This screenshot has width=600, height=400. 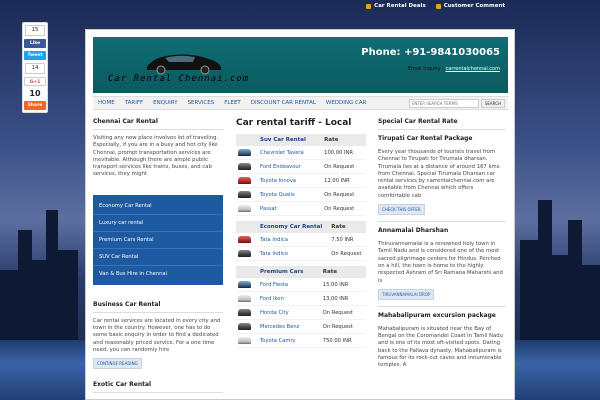 I want to click on car-name: Chevrolet Tavera, so click(x=290, y=153).